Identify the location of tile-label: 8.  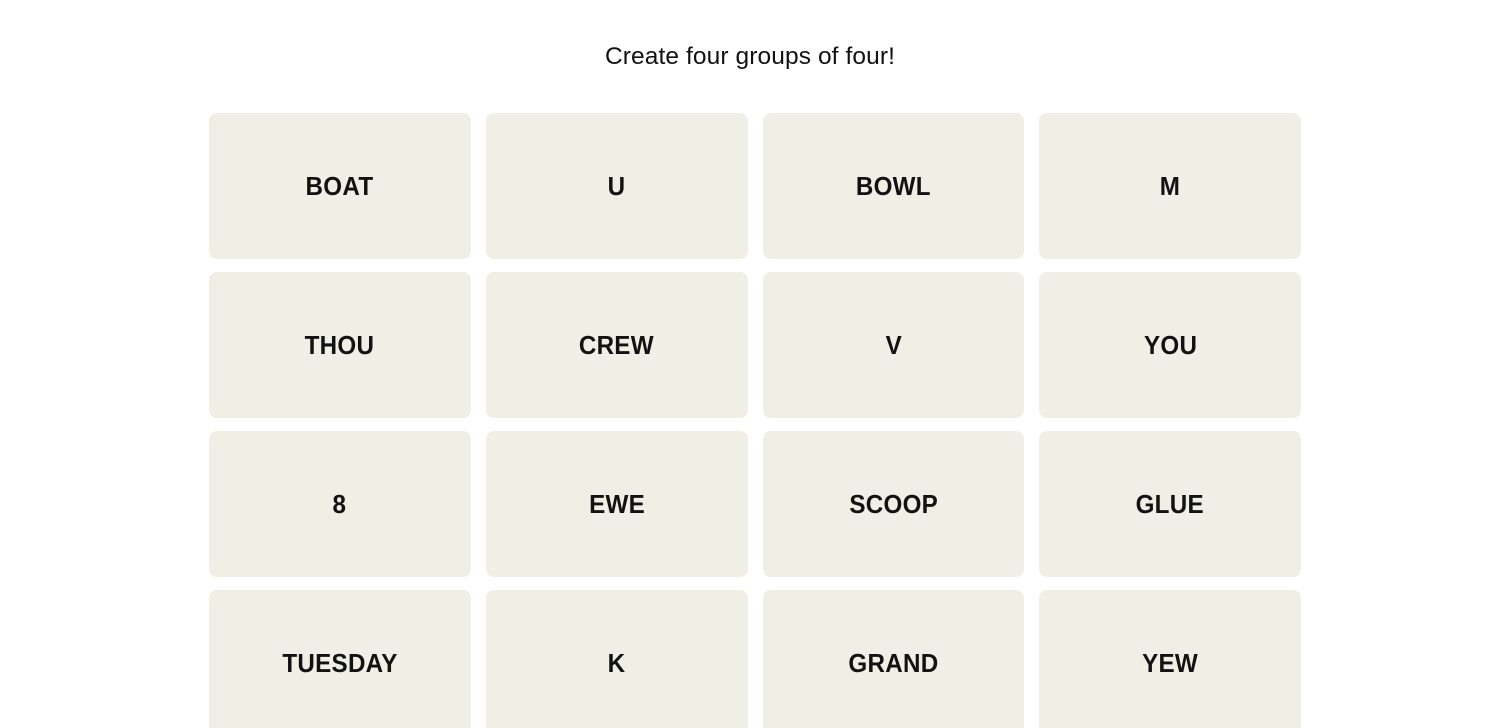
(340, 504).